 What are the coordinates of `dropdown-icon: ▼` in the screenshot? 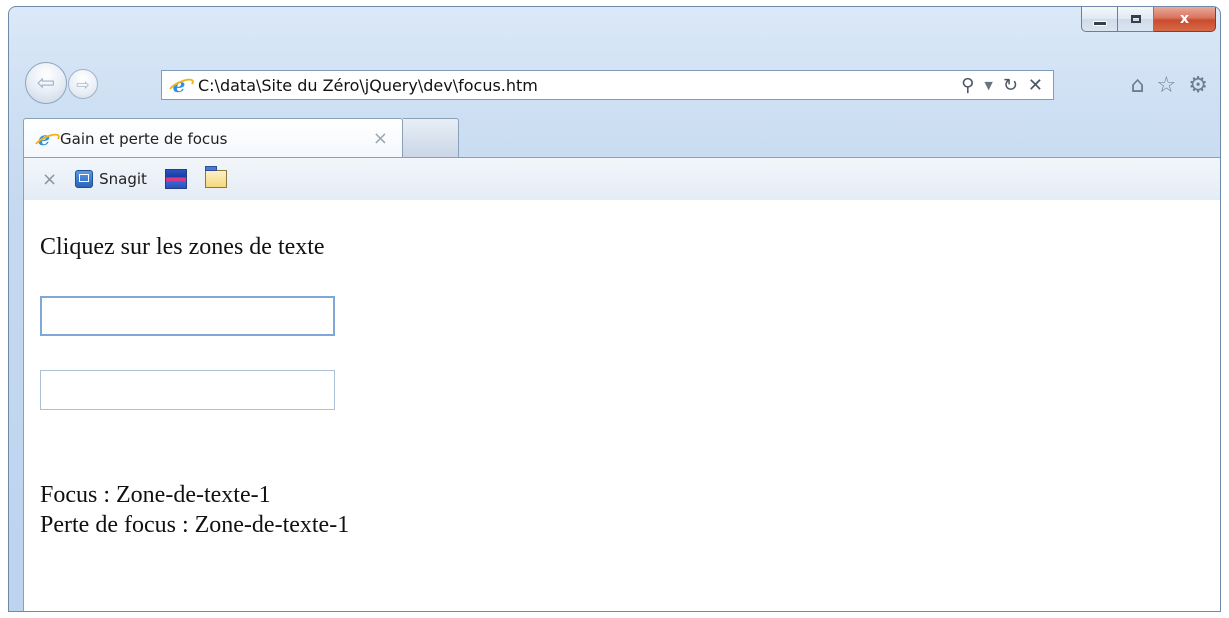 It's located at (988, 85).